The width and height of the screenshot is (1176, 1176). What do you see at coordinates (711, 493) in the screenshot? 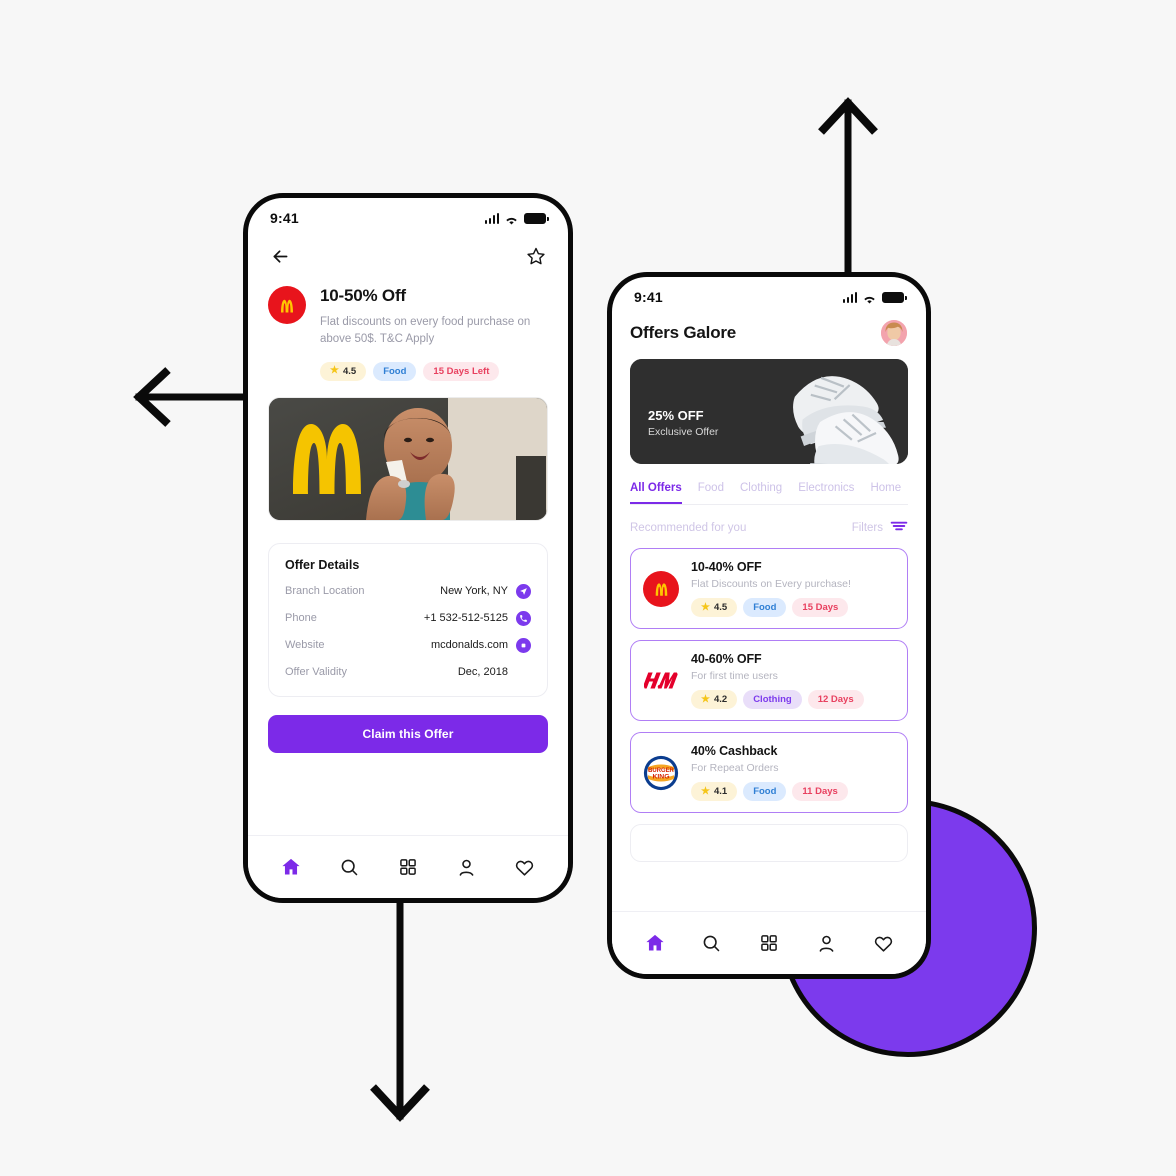
I see `tab-food: Food` at bounding box center [711, 493].